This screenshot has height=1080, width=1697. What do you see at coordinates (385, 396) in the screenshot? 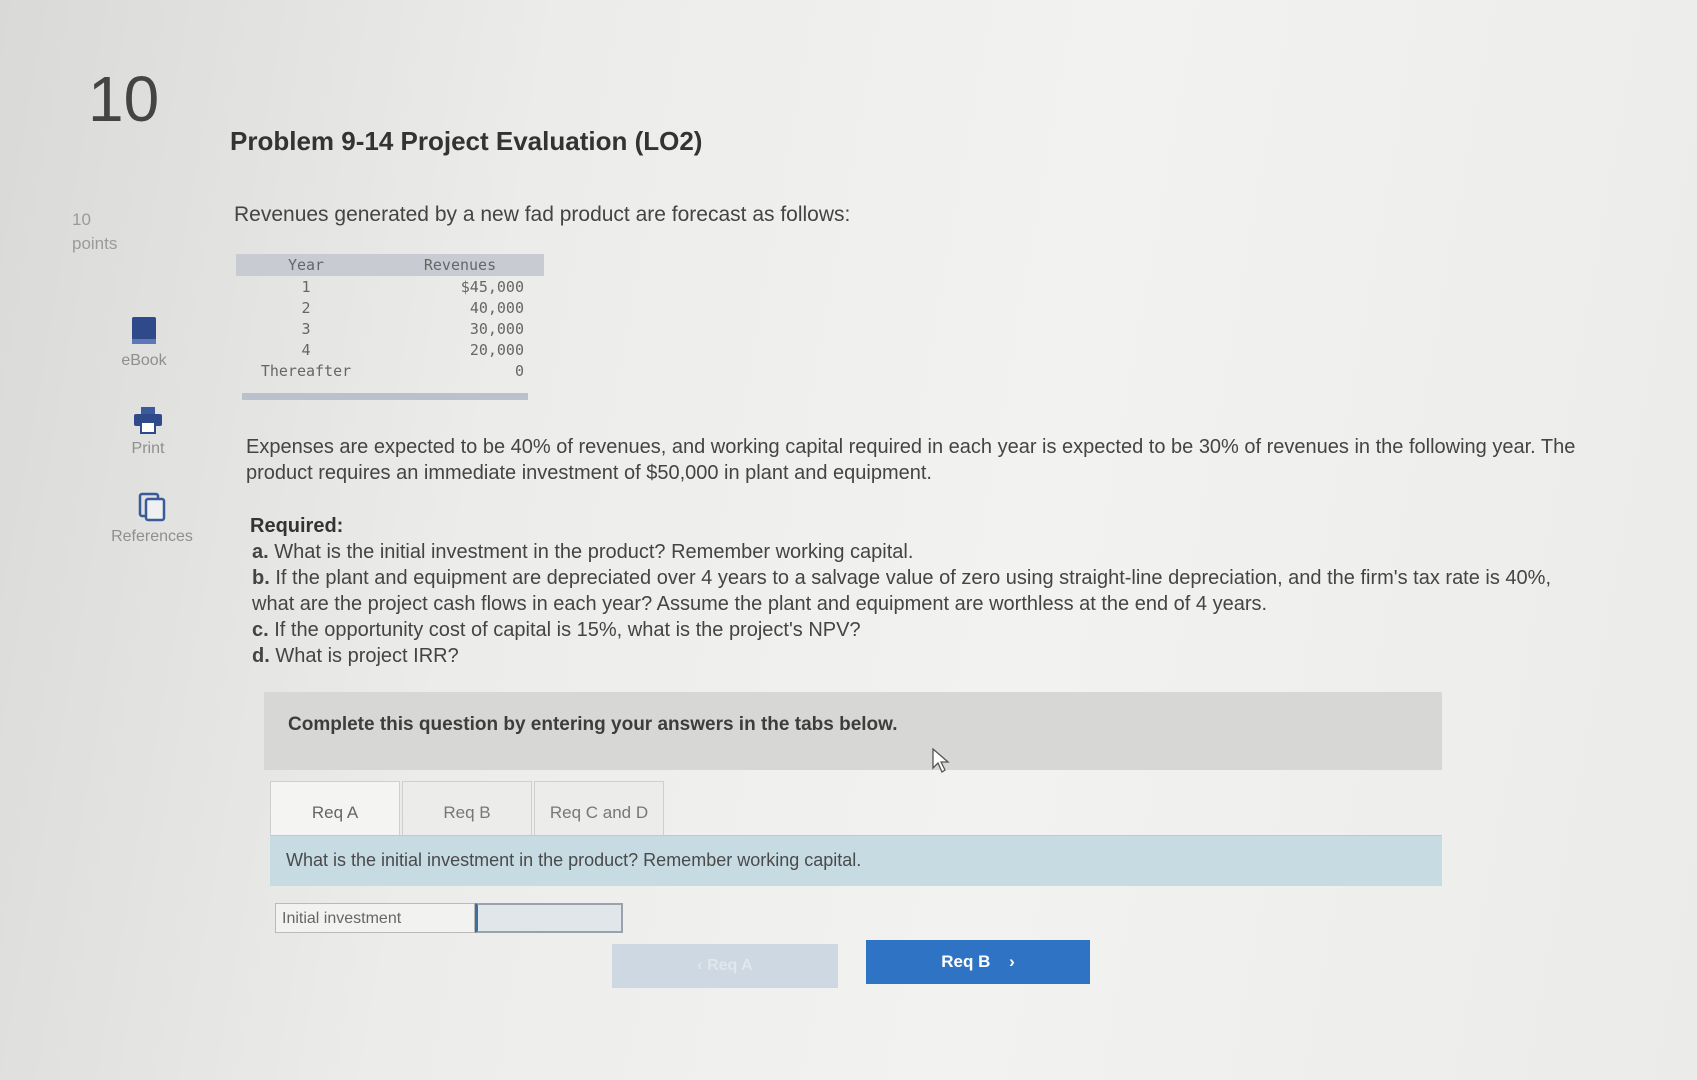
I see `table-footer-bar` at bounding box center [385, 396].